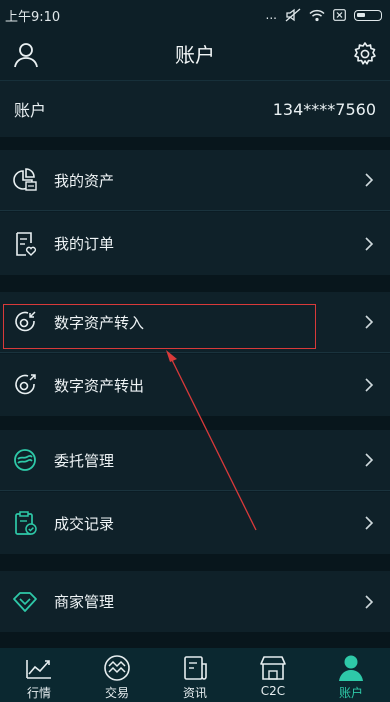  I want to click on tab-label: C2C, so click(273, 691).